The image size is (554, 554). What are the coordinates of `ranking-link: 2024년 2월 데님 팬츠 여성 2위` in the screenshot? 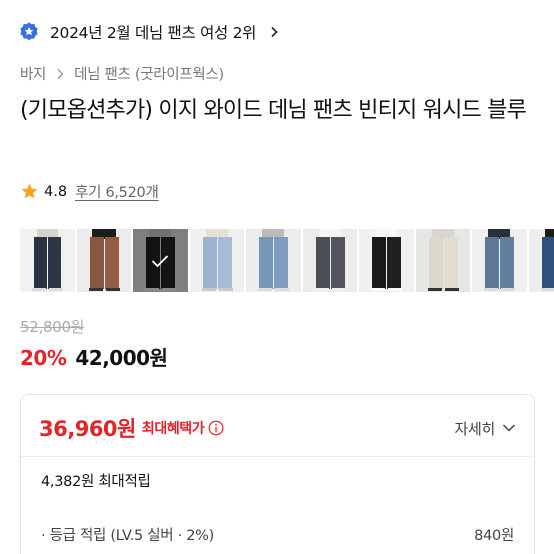 It's located at (149, 32).